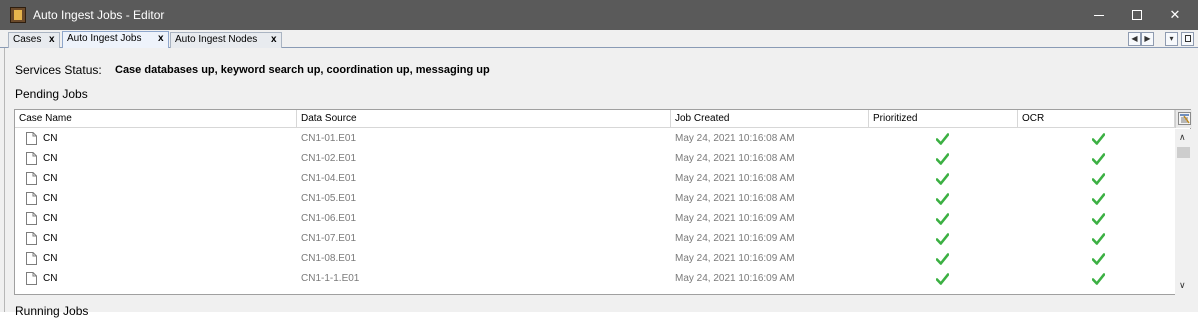 Image resolution: width=1198 pixels, height=318 pixels. Describe the element at coordinates (329, 178) in the screenshot. I see `data-source-cell: CN1-04.E01` at that location.